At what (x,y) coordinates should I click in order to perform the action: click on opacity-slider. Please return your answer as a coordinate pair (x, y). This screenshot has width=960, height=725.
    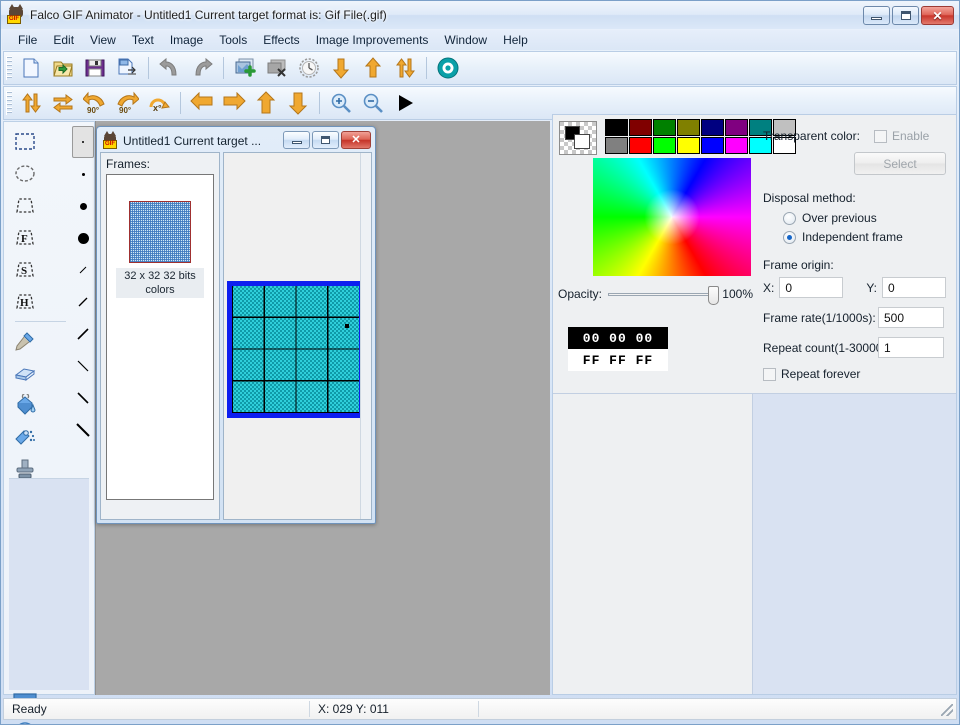
    Looking at the image, I should click on (664, 295).